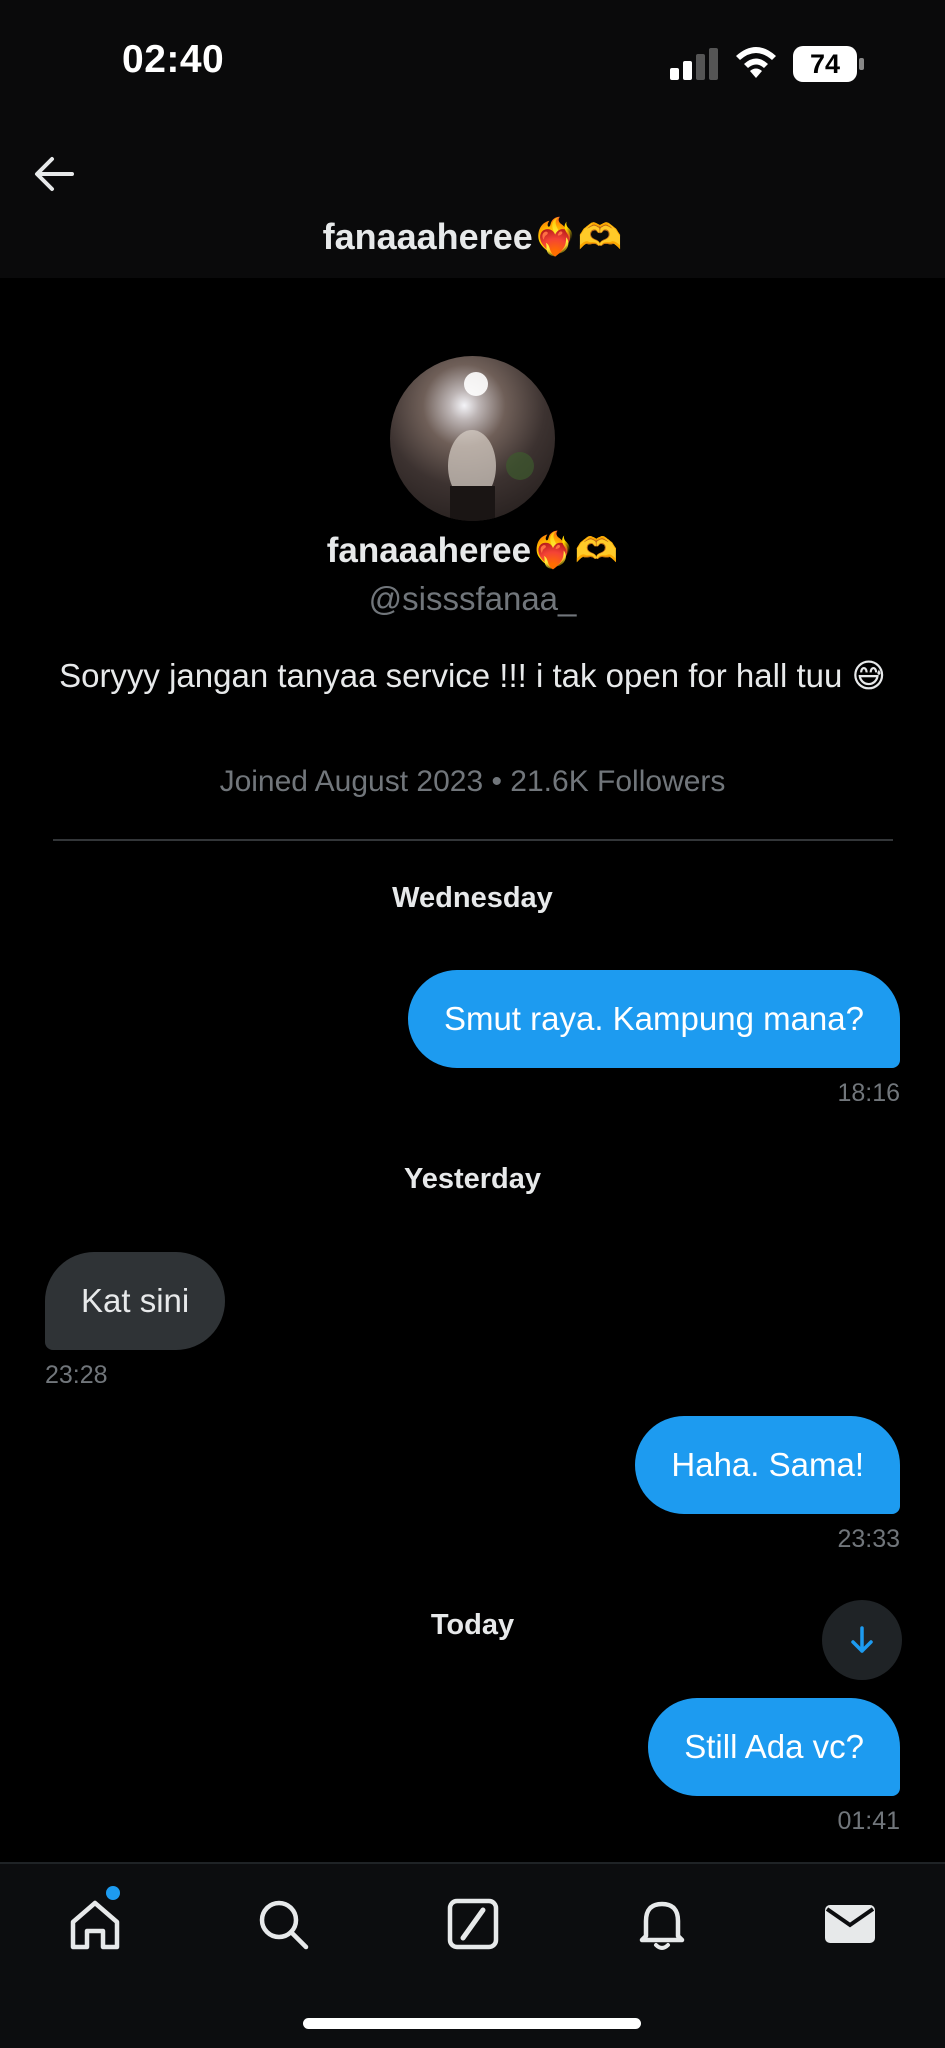 The image size is (945, 2048). I want to click on day-label-wednesday: Wednesday, so click(472, 898).